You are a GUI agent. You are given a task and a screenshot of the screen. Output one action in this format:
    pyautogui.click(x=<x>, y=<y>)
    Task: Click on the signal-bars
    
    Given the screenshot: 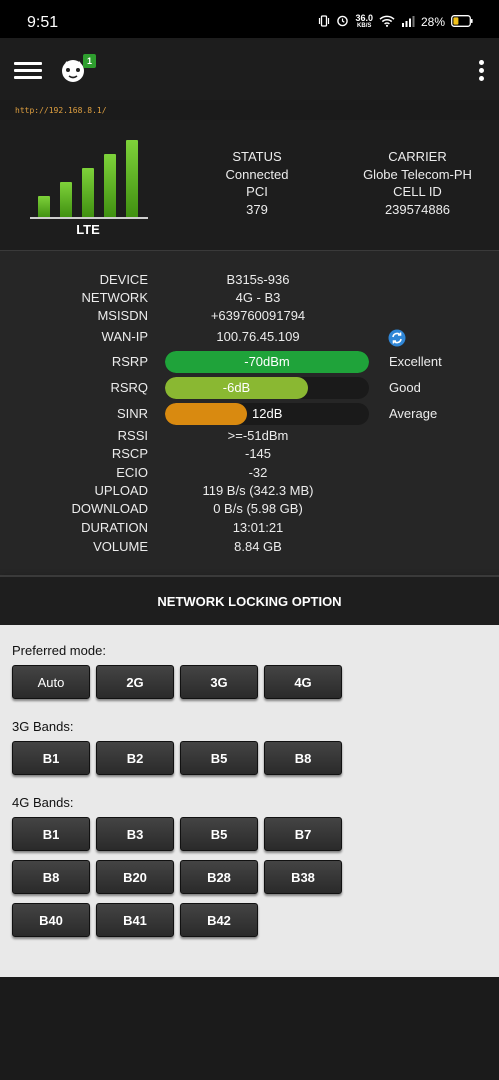 What is the action you would take?
    pyautogui.click(x=88, y=179)
    